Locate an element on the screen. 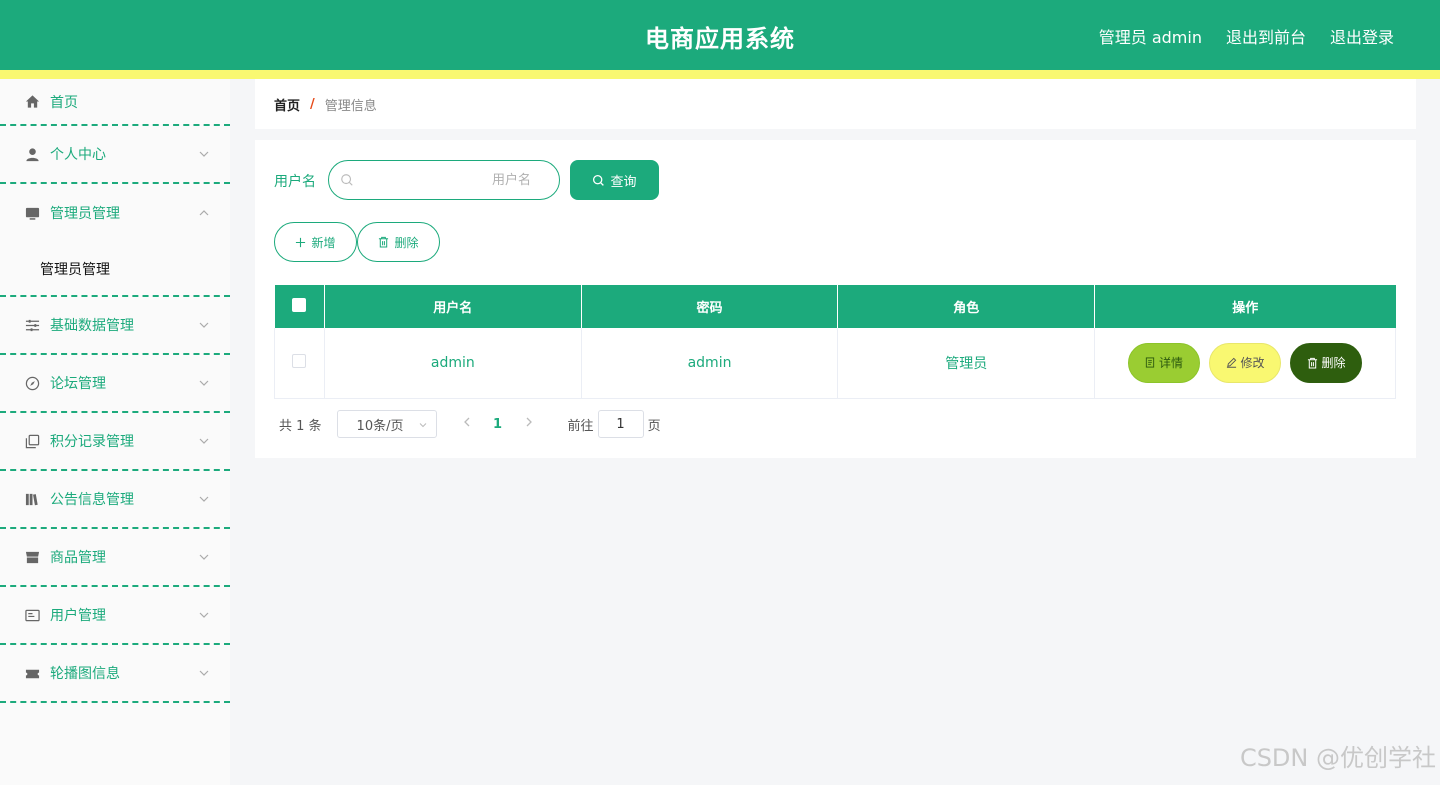 This screenshot has width=1440, height=785. document-icon is located at coordinates (1150, 362).